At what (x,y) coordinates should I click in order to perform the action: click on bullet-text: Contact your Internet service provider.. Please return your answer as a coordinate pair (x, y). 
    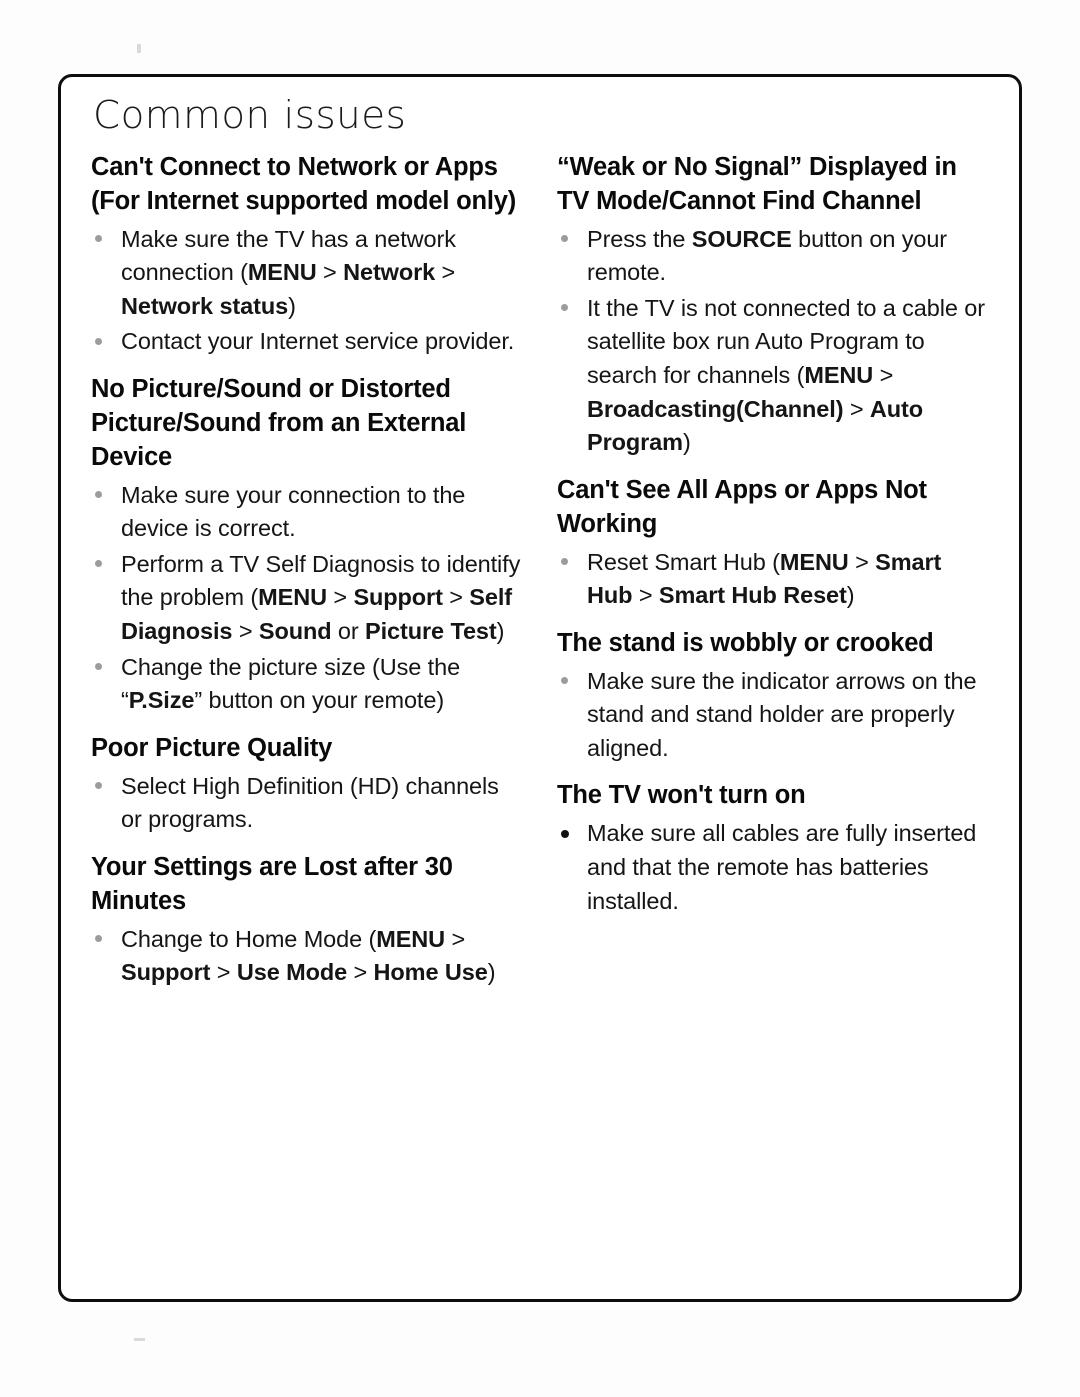
    Looking at the image, I should click on (317, 341).